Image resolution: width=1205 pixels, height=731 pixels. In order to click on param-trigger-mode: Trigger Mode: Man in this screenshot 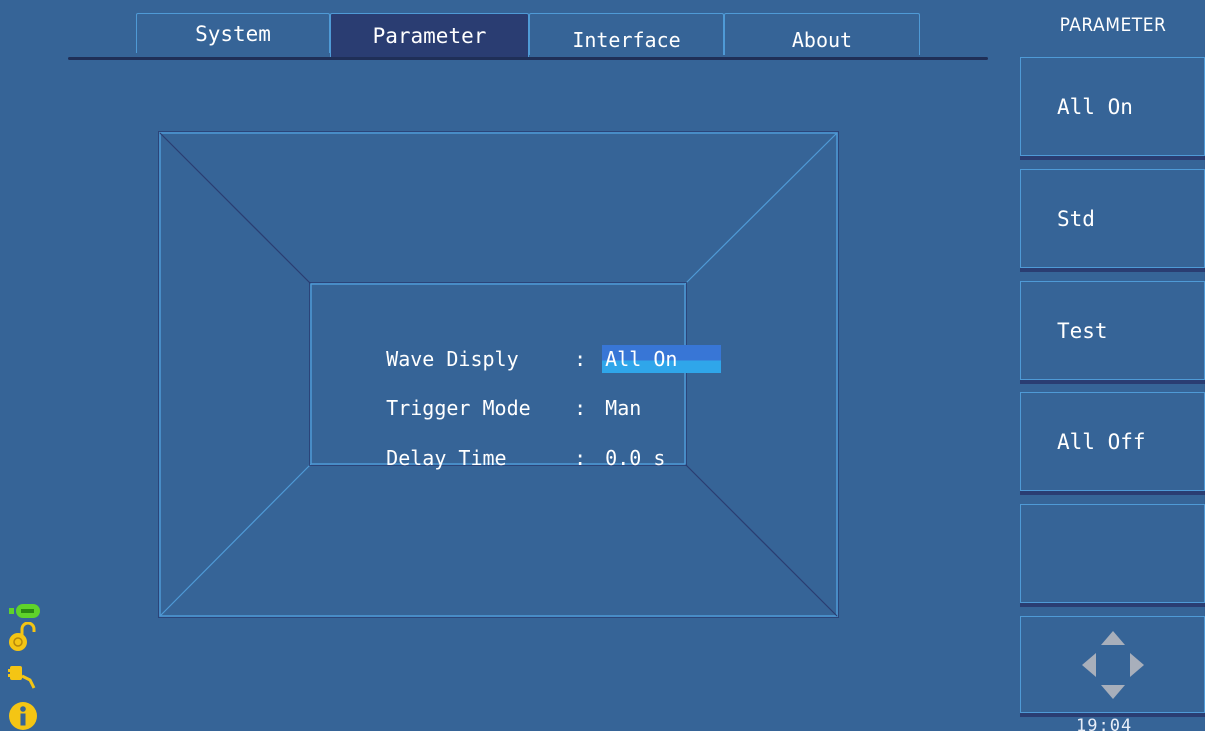, I will do `click(492, 393)`.